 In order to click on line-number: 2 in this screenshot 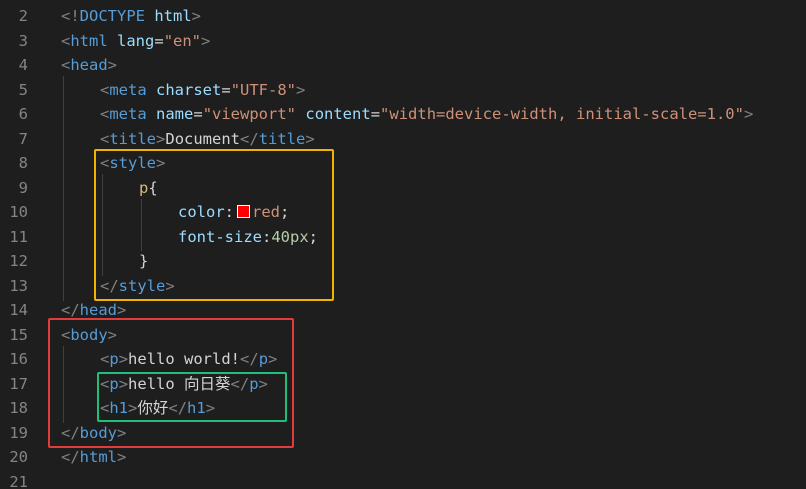, I will do `click(23, 16)`.